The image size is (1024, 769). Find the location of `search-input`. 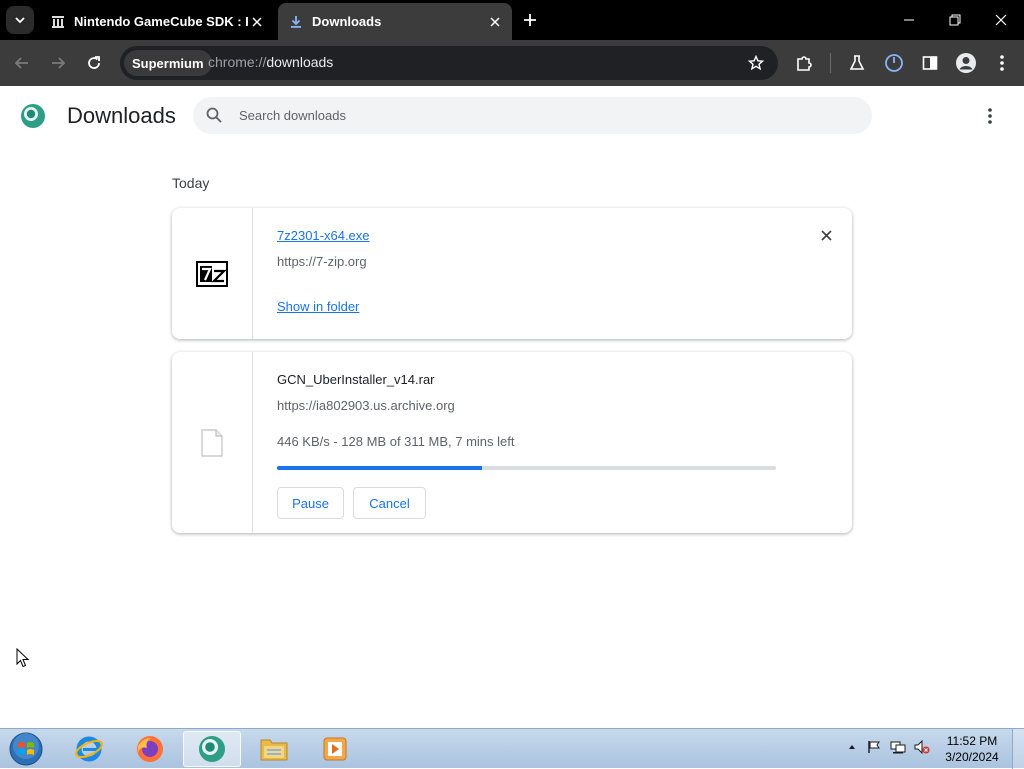

search-input is located at coordinates (539, 115).